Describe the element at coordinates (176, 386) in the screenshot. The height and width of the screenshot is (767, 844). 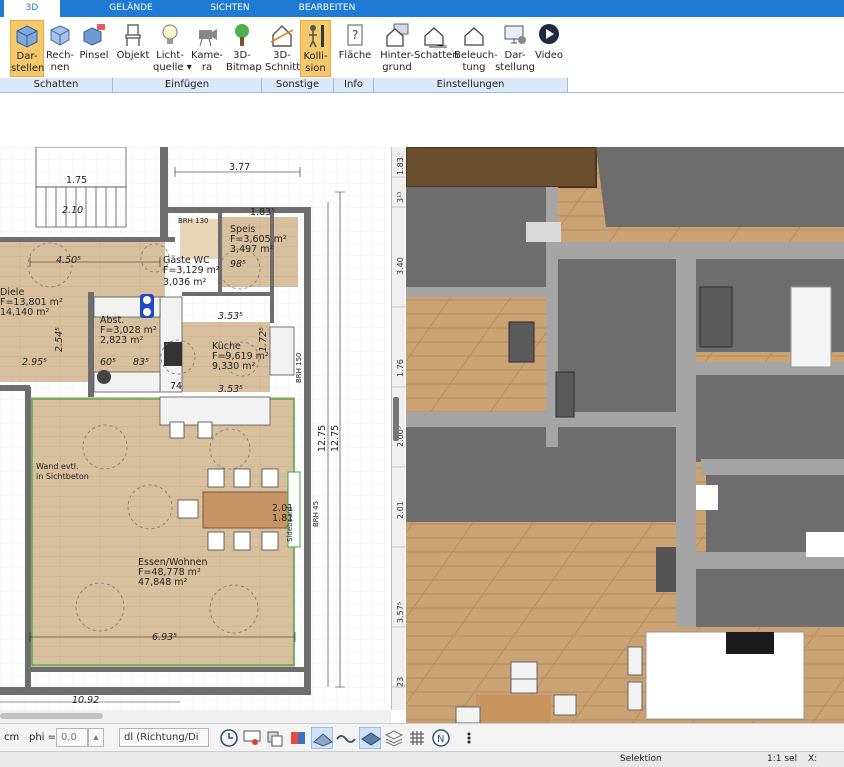
I see `dim-074: 74` at that location.